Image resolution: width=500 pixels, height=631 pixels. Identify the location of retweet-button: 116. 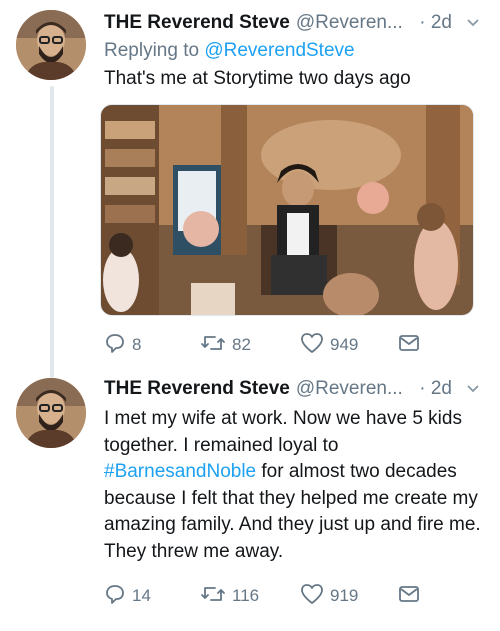
(229, 596).